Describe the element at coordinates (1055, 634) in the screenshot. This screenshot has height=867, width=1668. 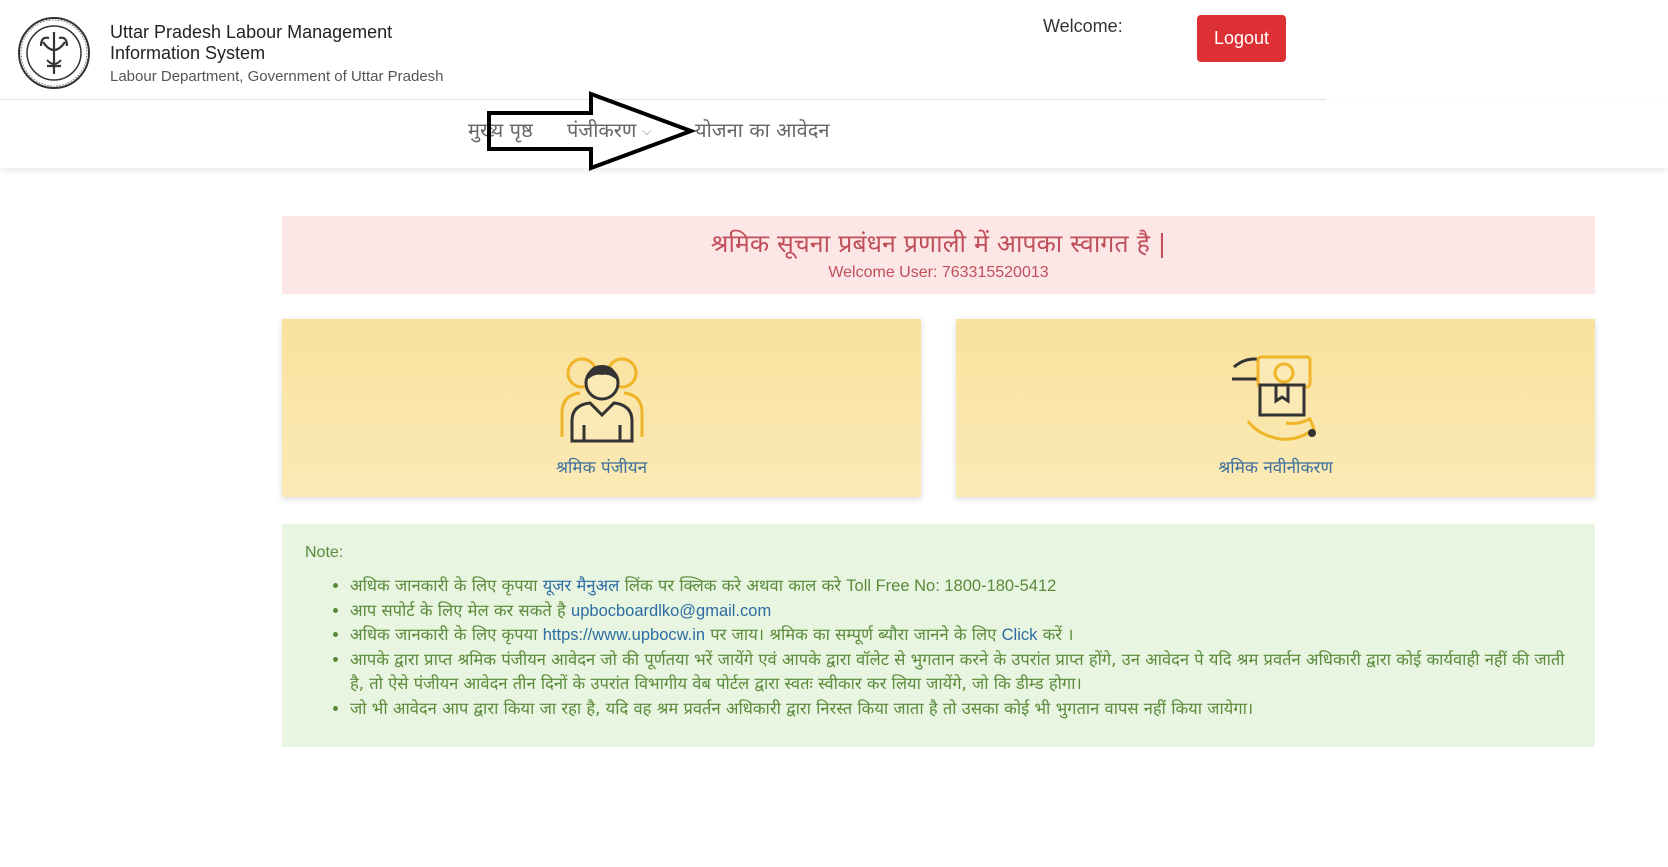
I see `note-text: करें ।` at that location.